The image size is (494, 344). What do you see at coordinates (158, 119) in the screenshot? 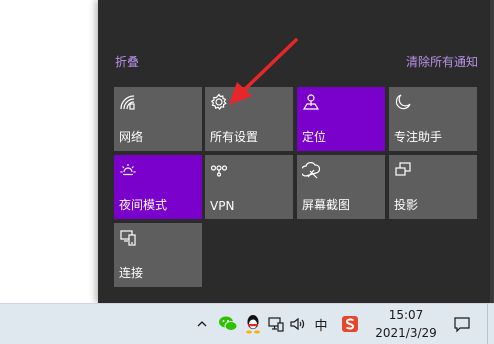
I see `tile-network: 网络` at bounding box center [158, 119].